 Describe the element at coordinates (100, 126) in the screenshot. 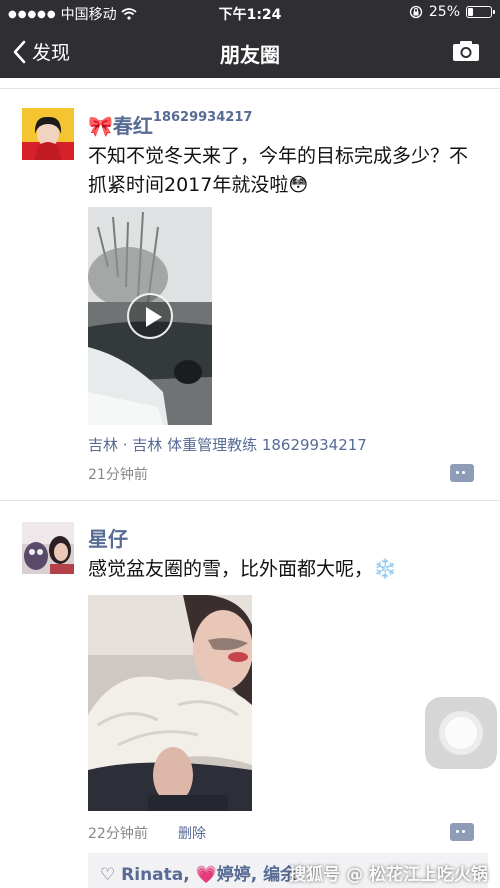

I see `bow-emoji: 🎀` at that location.